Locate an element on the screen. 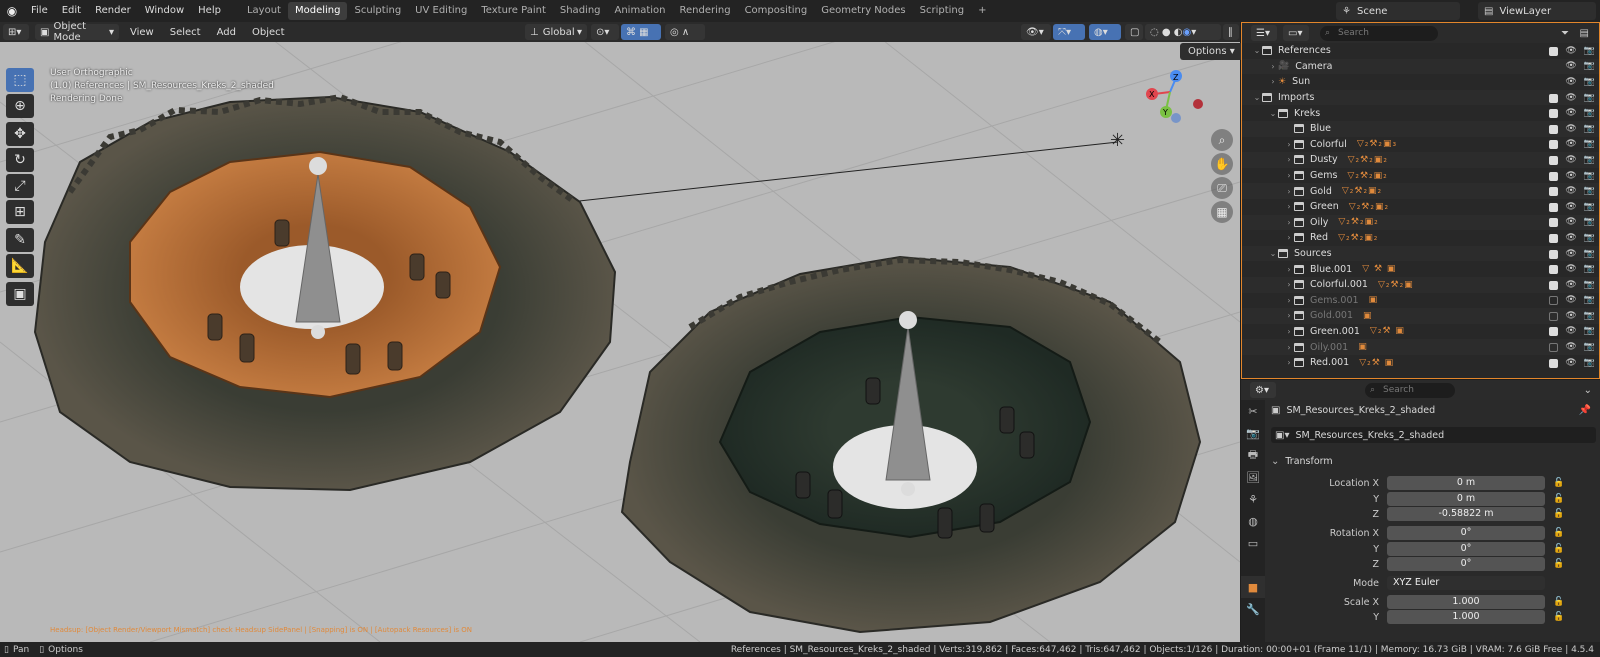  outliner-item-name: Gems is located at coordinates (1323, 175).